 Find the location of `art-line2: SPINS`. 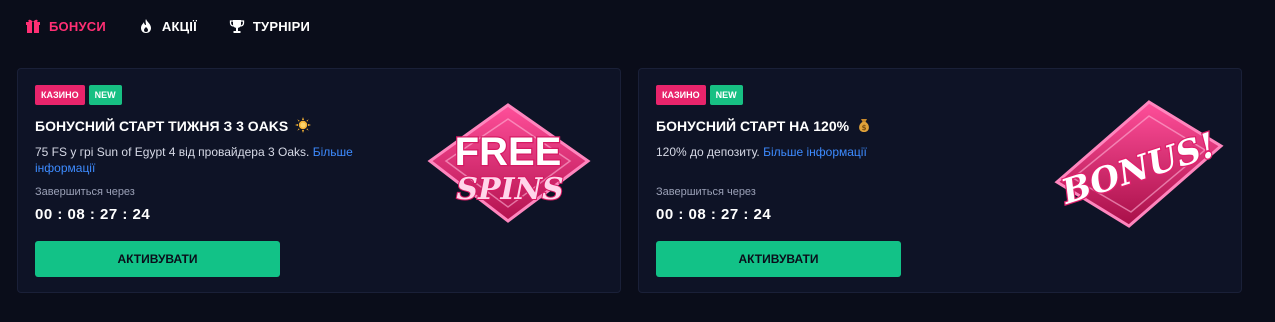

art-line2: SPINS is located at coordinates (509, 189).